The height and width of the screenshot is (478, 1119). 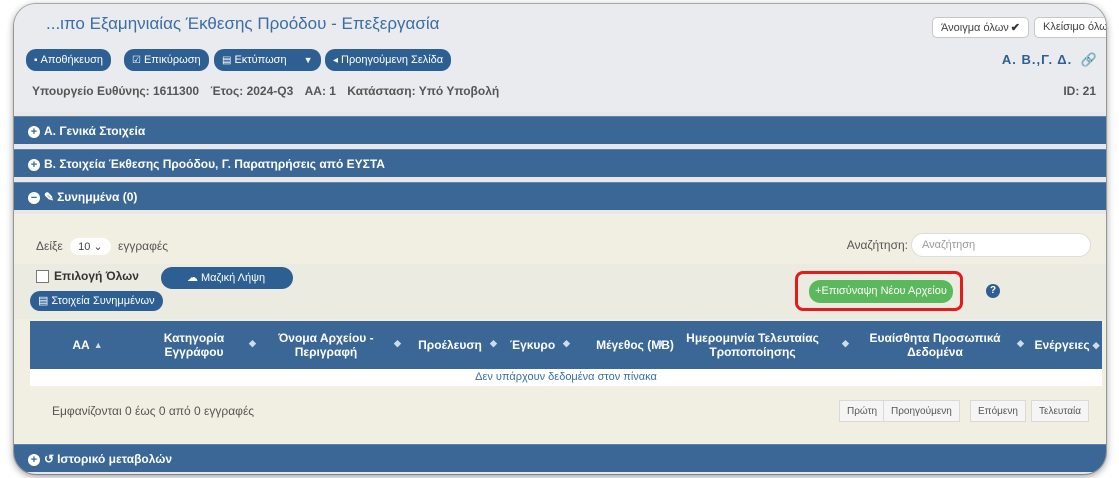 What do you see at coordinates (566, 377) in the screenshot?
I see `empty-table-message: Δεν υπάρχουν δεδομένα στον πίνακα` at bounding box center [566, 377].